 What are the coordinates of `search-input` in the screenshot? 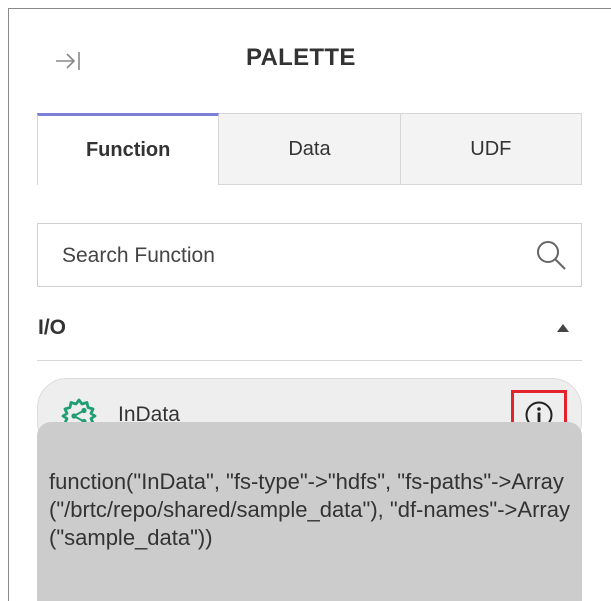 It's located at (282, 256).